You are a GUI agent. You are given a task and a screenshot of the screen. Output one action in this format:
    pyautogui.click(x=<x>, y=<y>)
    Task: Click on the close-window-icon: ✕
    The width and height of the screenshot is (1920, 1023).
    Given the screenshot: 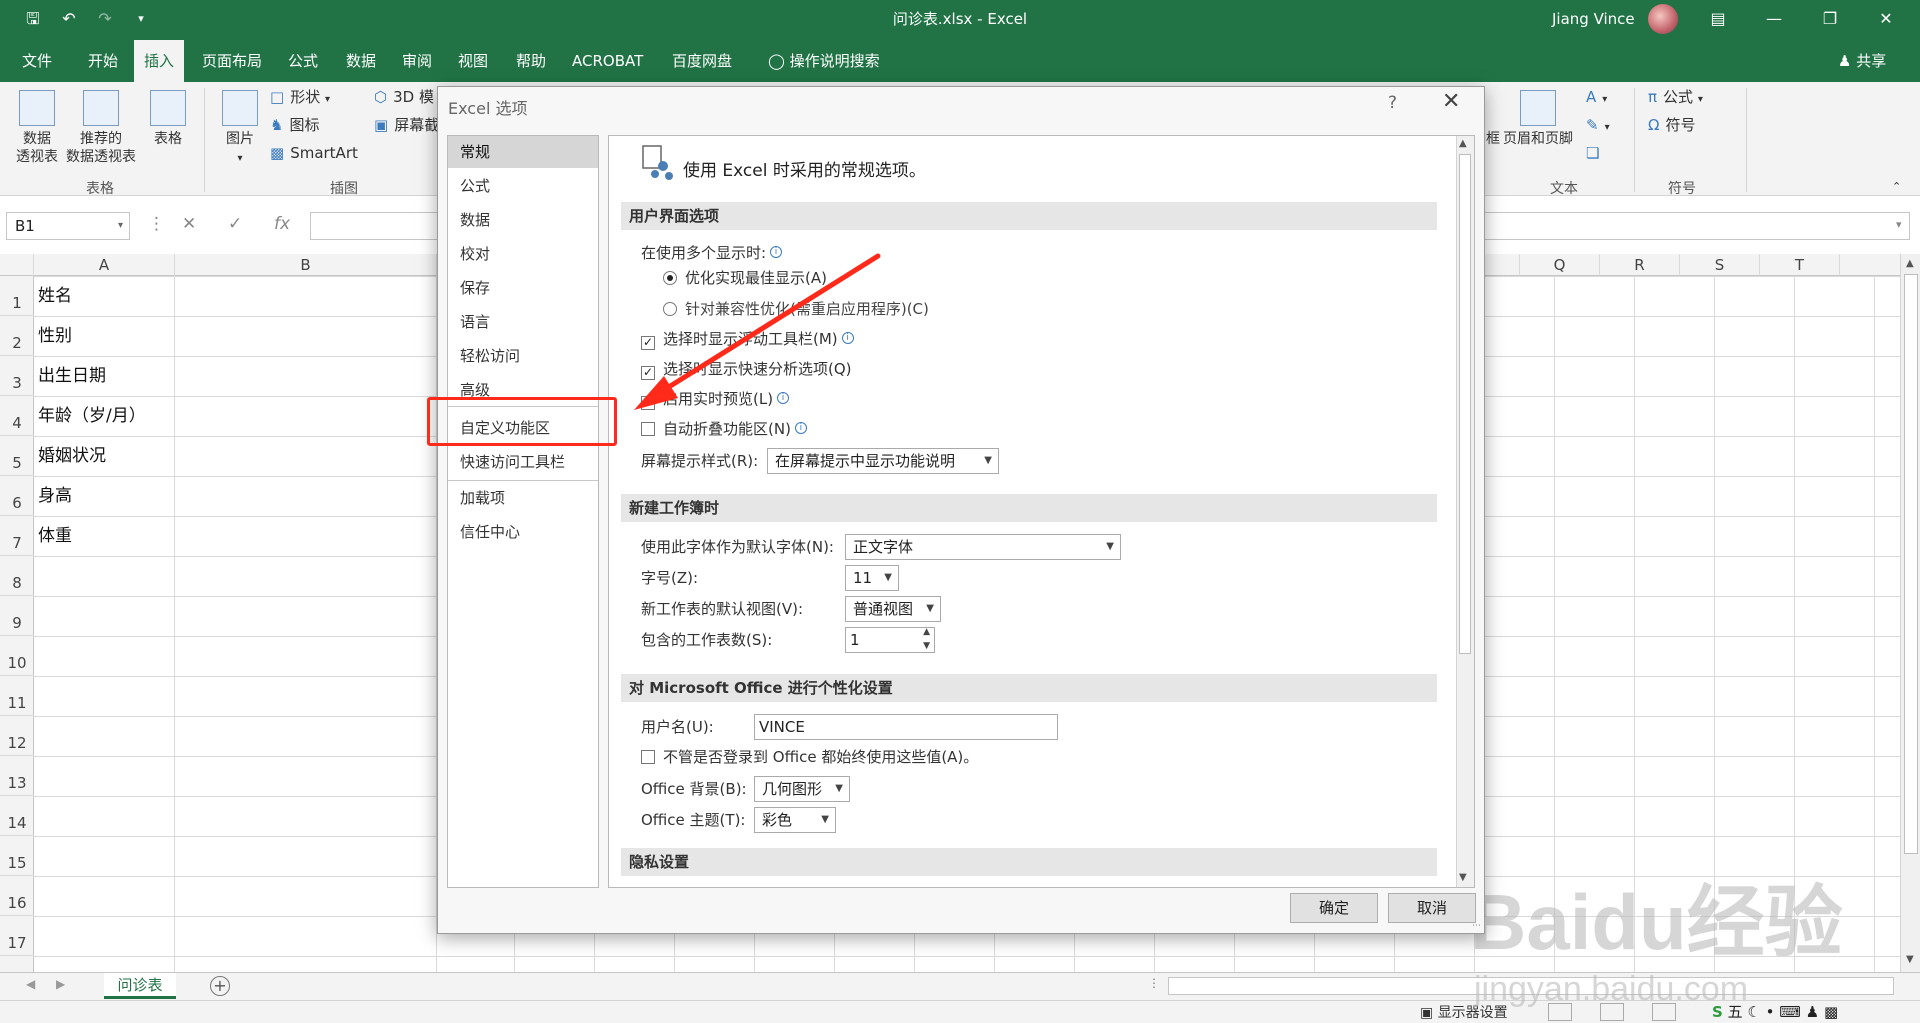 What is the action you would take?
    pyautogui.click(x=1886, y=20)
    